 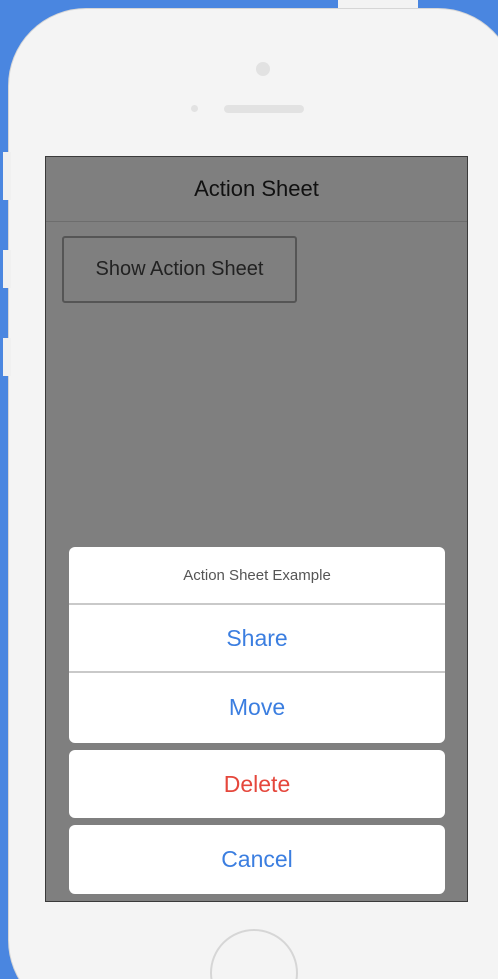 I want to click on action-sheet-cancel-group: Cancel, so click(x=257, y=859).